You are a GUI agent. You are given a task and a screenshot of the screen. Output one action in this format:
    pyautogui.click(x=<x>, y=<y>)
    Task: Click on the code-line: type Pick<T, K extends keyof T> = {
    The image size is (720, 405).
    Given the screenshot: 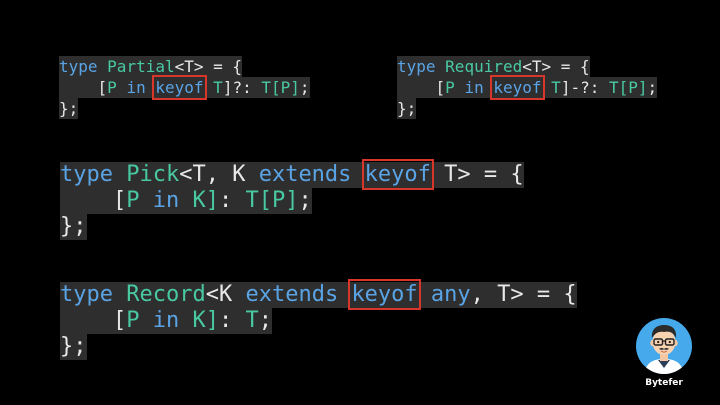 What is the action you would take?
    pyautogui.click(x=292, y=174)
    